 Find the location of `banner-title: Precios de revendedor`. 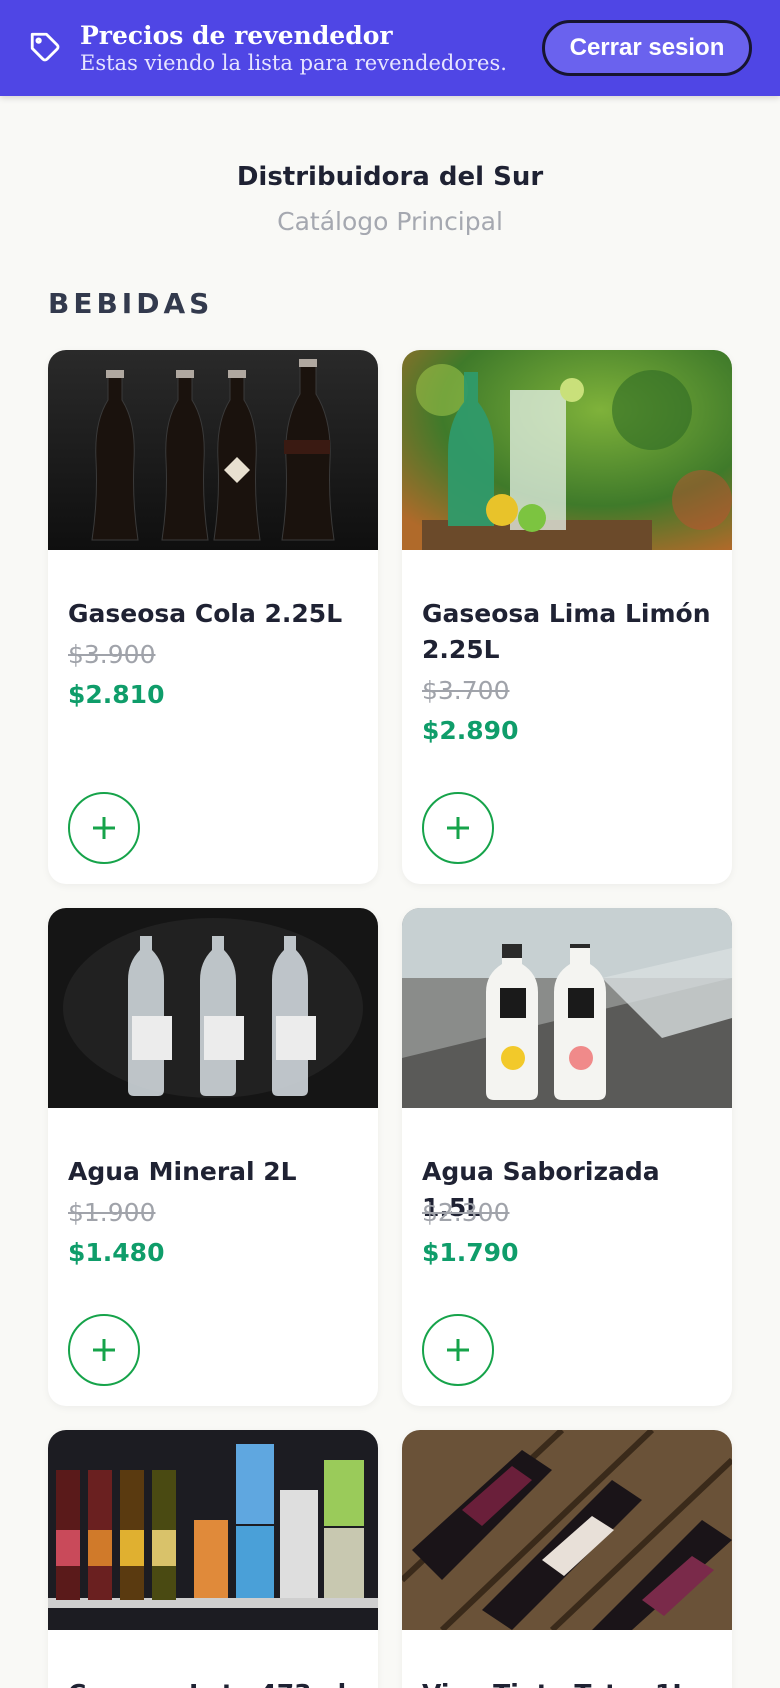

banner-title: Precios de revendedor is located at coordinates (236, 35).